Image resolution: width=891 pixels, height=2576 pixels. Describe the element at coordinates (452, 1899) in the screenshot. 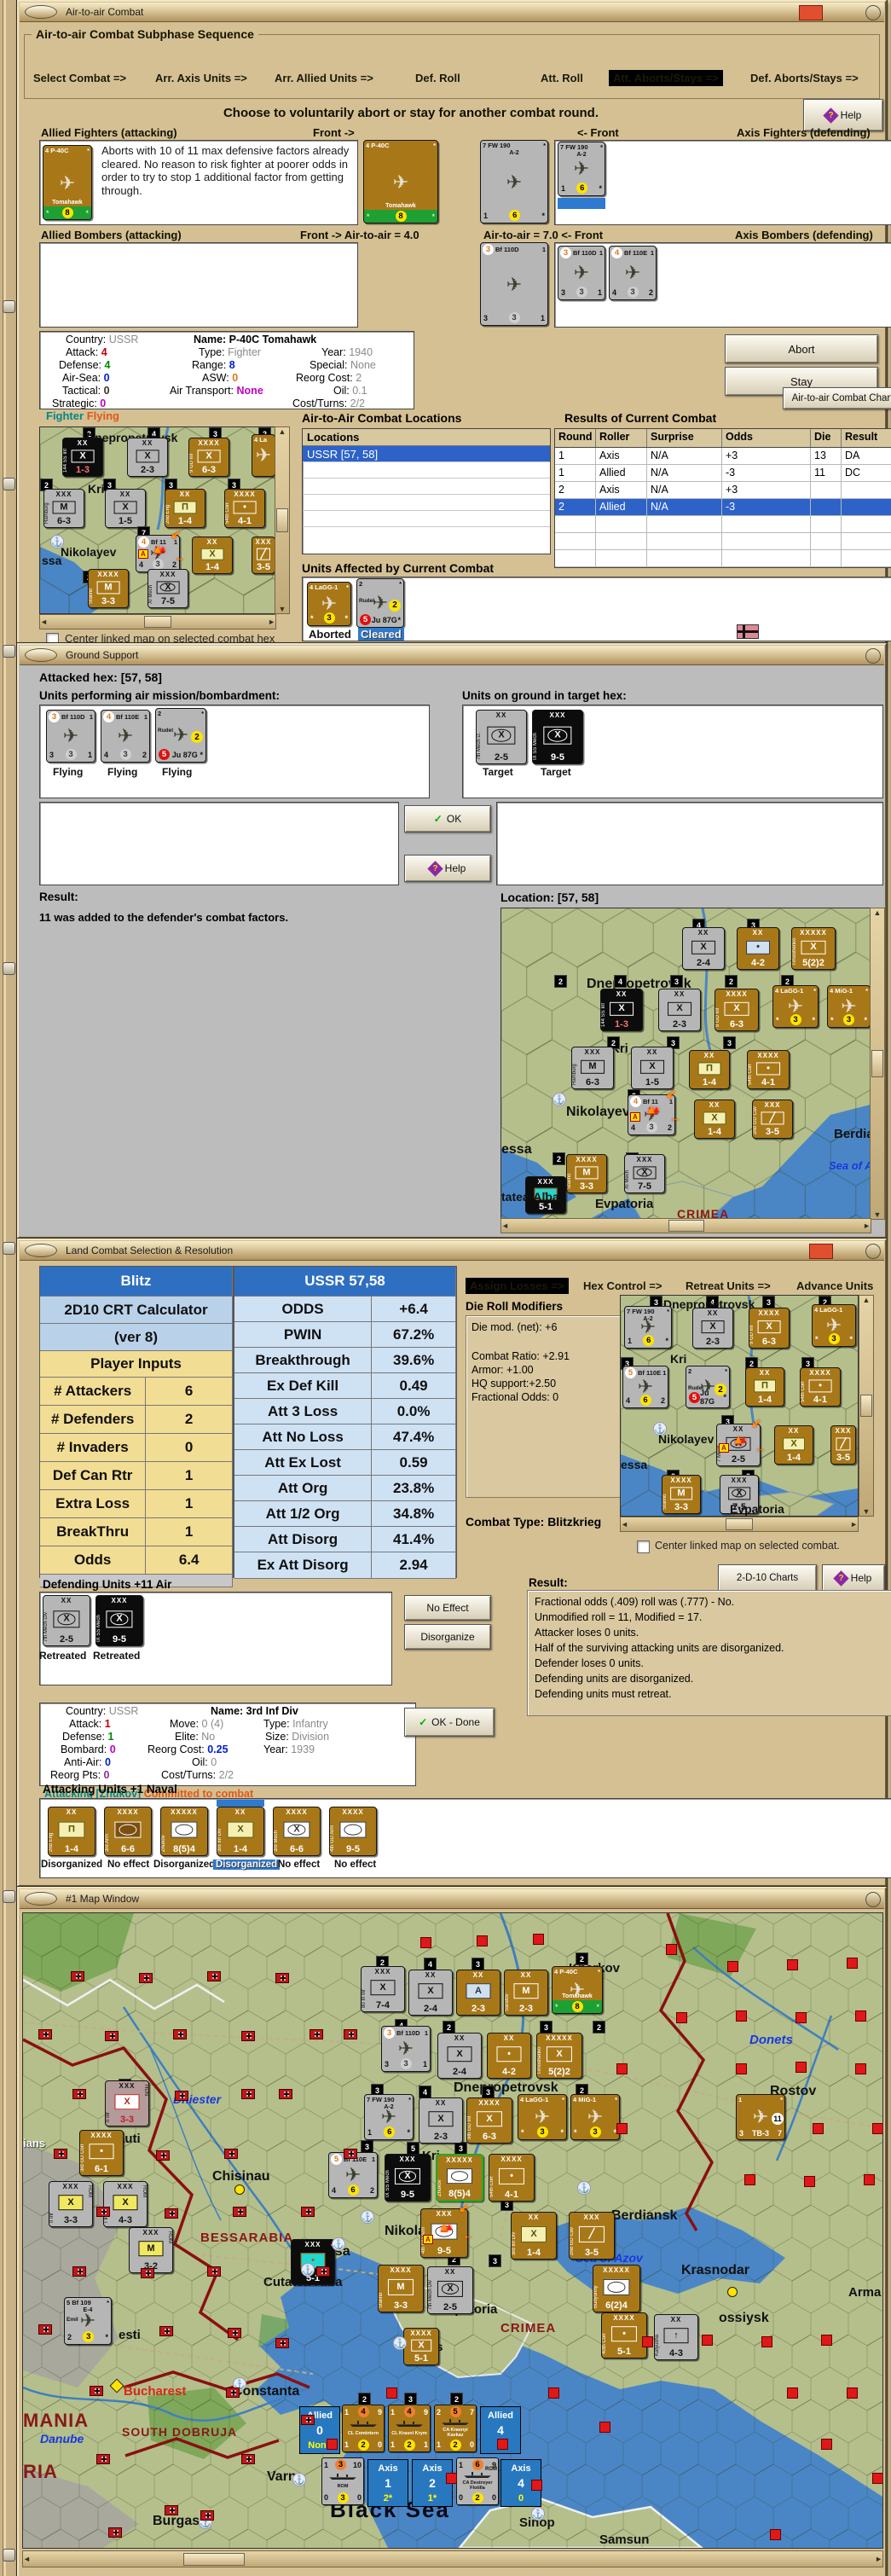

I see `titlebar: #1 Map Window` at that location.